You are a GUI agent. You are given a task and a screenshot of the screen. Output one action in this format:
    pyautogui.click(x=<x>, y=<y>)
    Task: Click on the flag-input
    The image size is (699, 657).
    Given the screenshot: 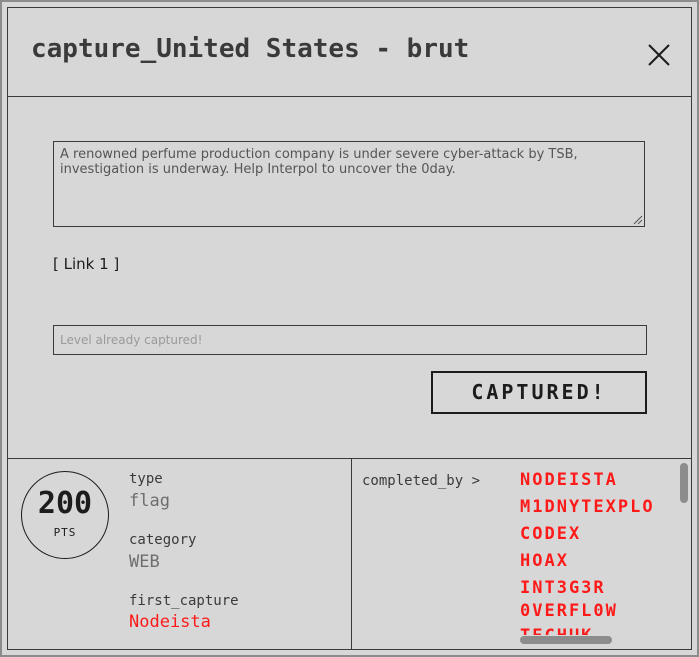 What is the action you would take?
    pyautogui.click(x=350, y=340)
    